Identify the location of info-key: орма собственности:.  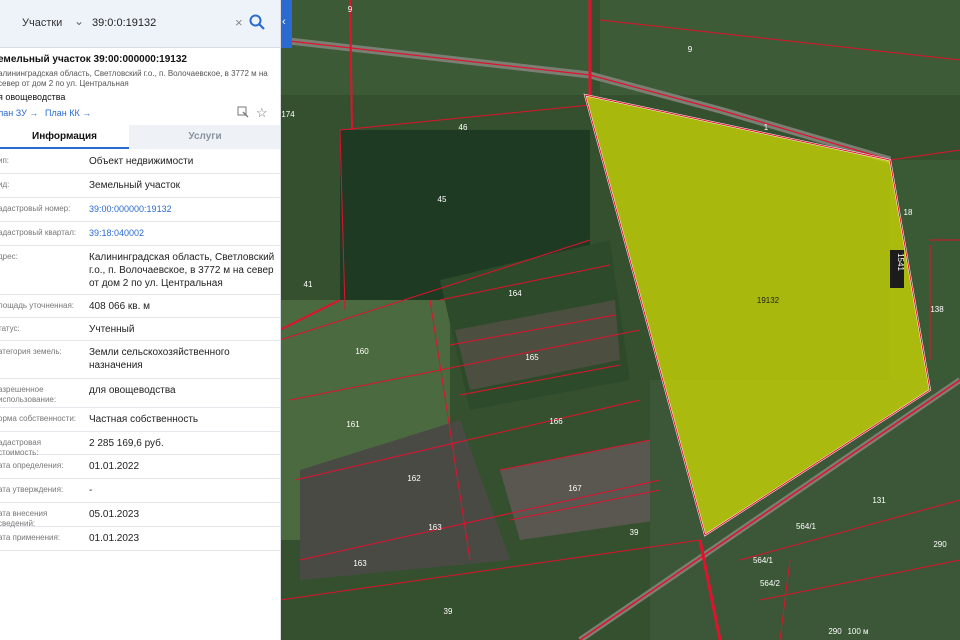
(38, 418).